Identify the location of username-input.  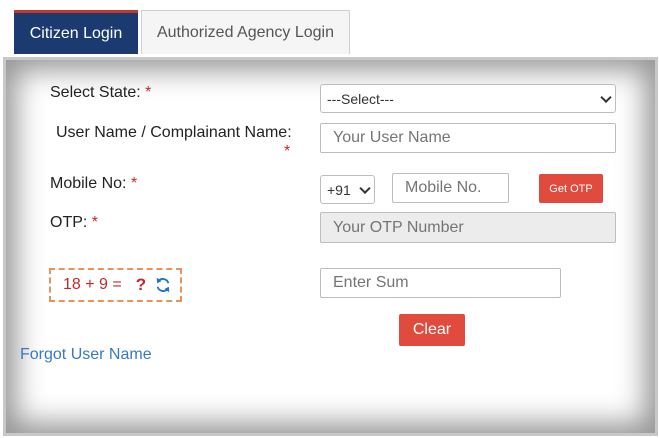
(468, 138).